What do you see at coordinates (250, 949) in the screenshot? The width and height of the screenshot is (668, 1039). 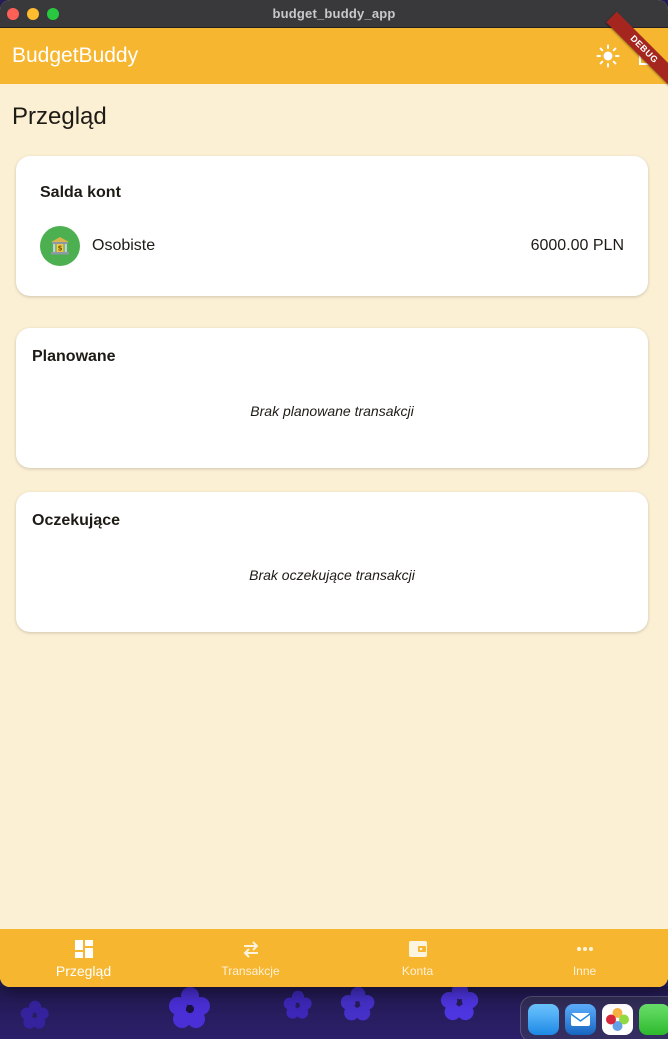 I see `swap-icon` at bounding box center [250, 949].